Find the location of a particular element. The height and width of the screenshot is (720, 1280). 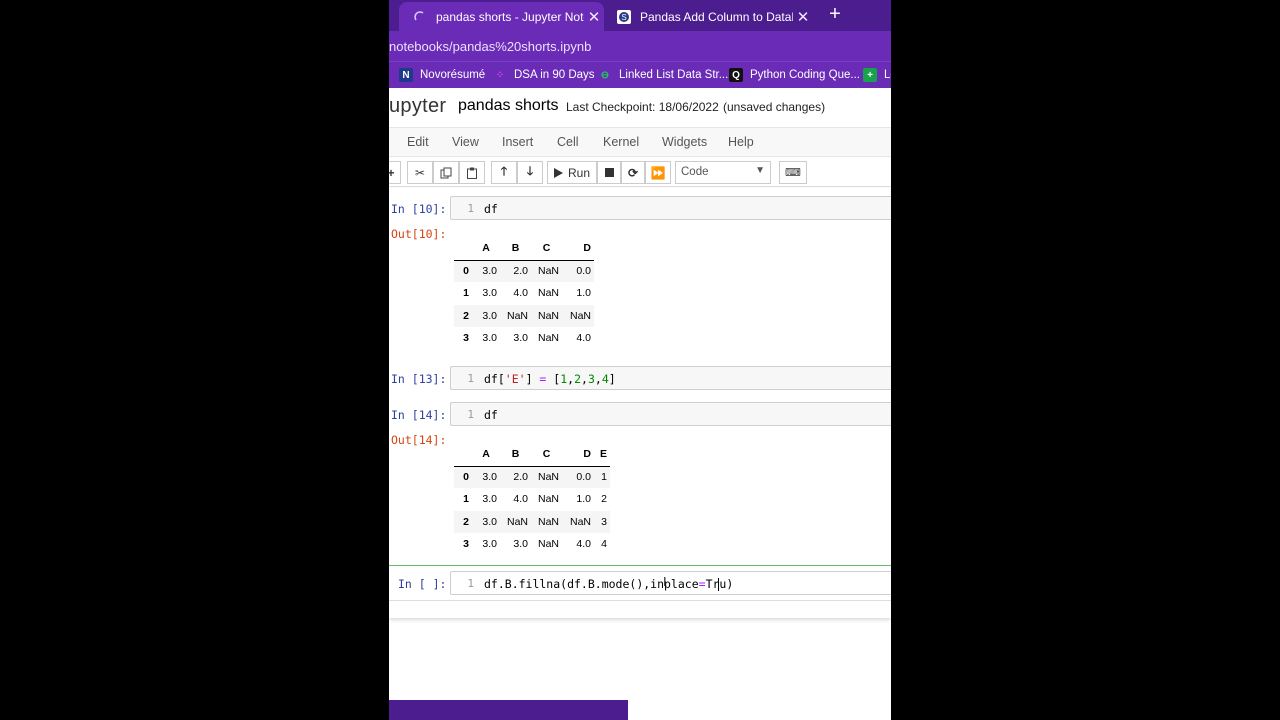

row-index: 3 is located at coordinates (466, 338).